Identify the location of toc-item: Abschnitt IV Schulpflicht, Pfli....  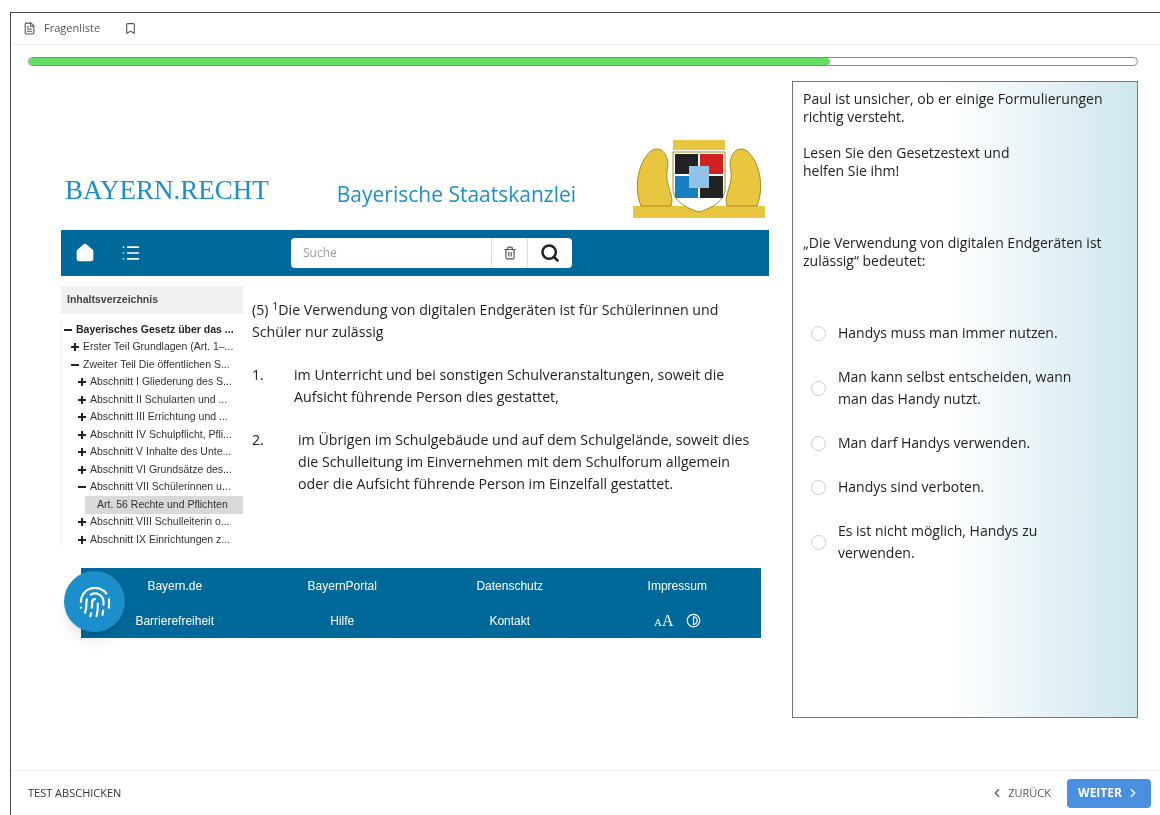
(160, 435).